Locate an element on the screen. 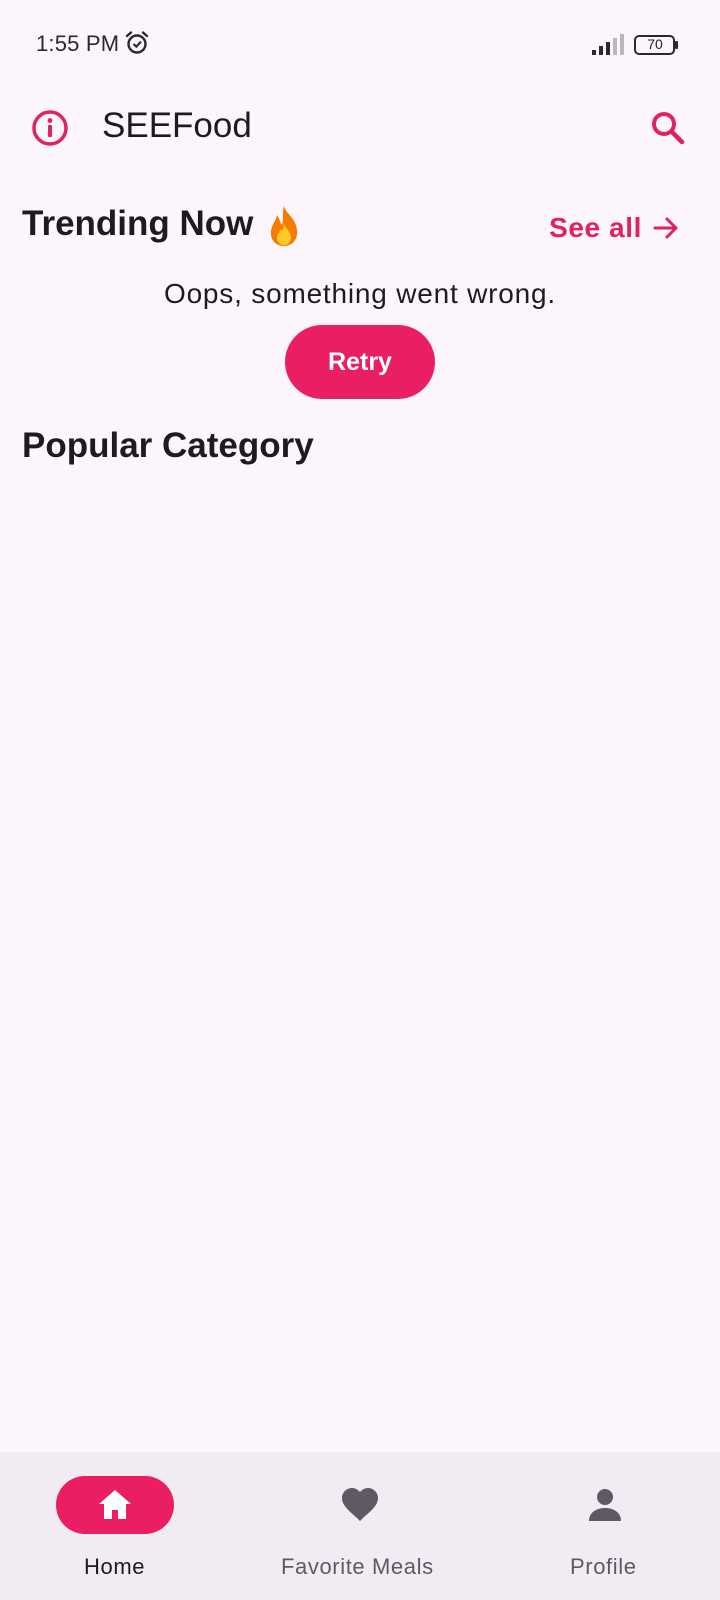 Image resolution: width=720 pixels, height=1600 pixels. nav-item-favorite-meals: Favorite Meals is located at coordinates (360, 1526).